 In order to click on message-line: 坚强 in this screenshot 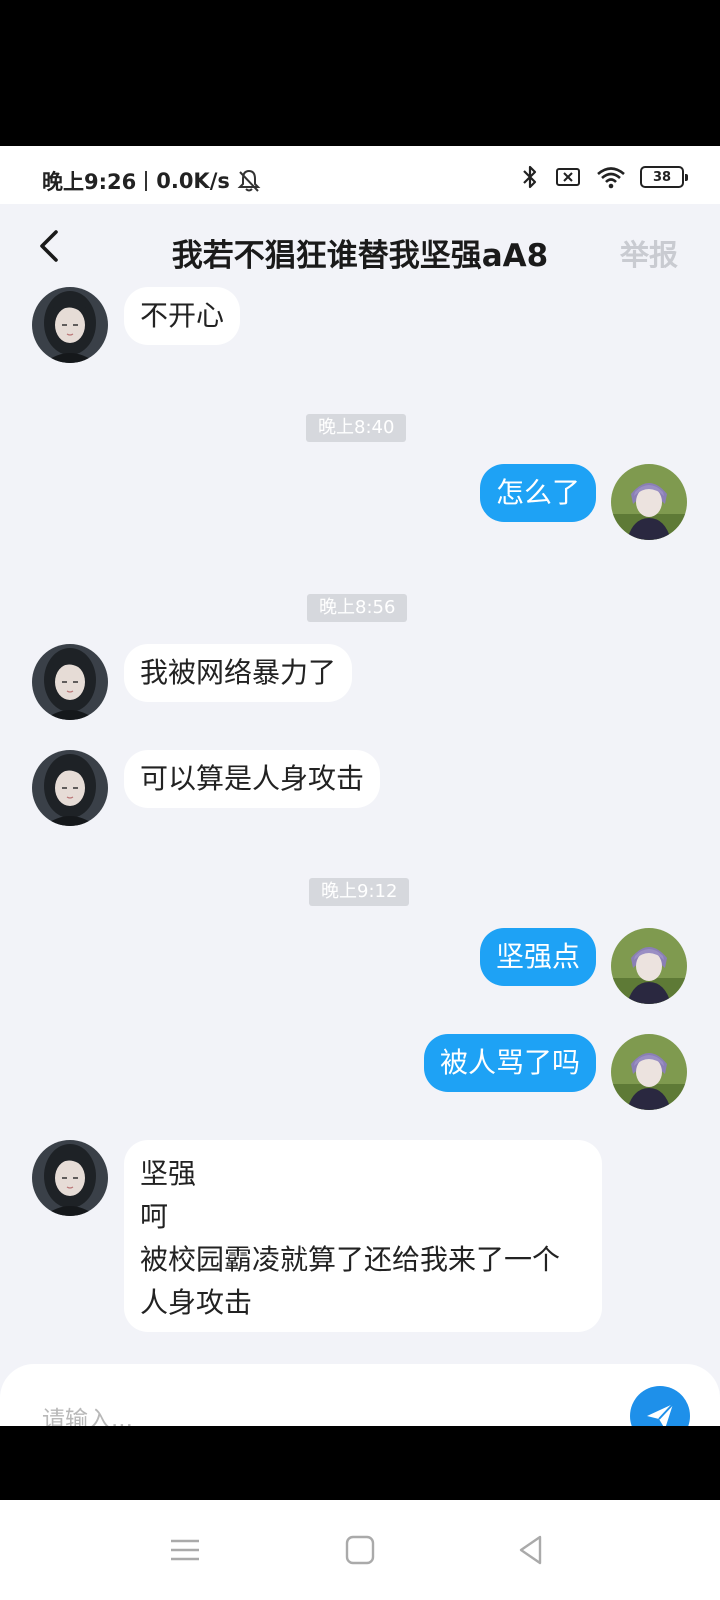, I will do `click(168, 1173)`.